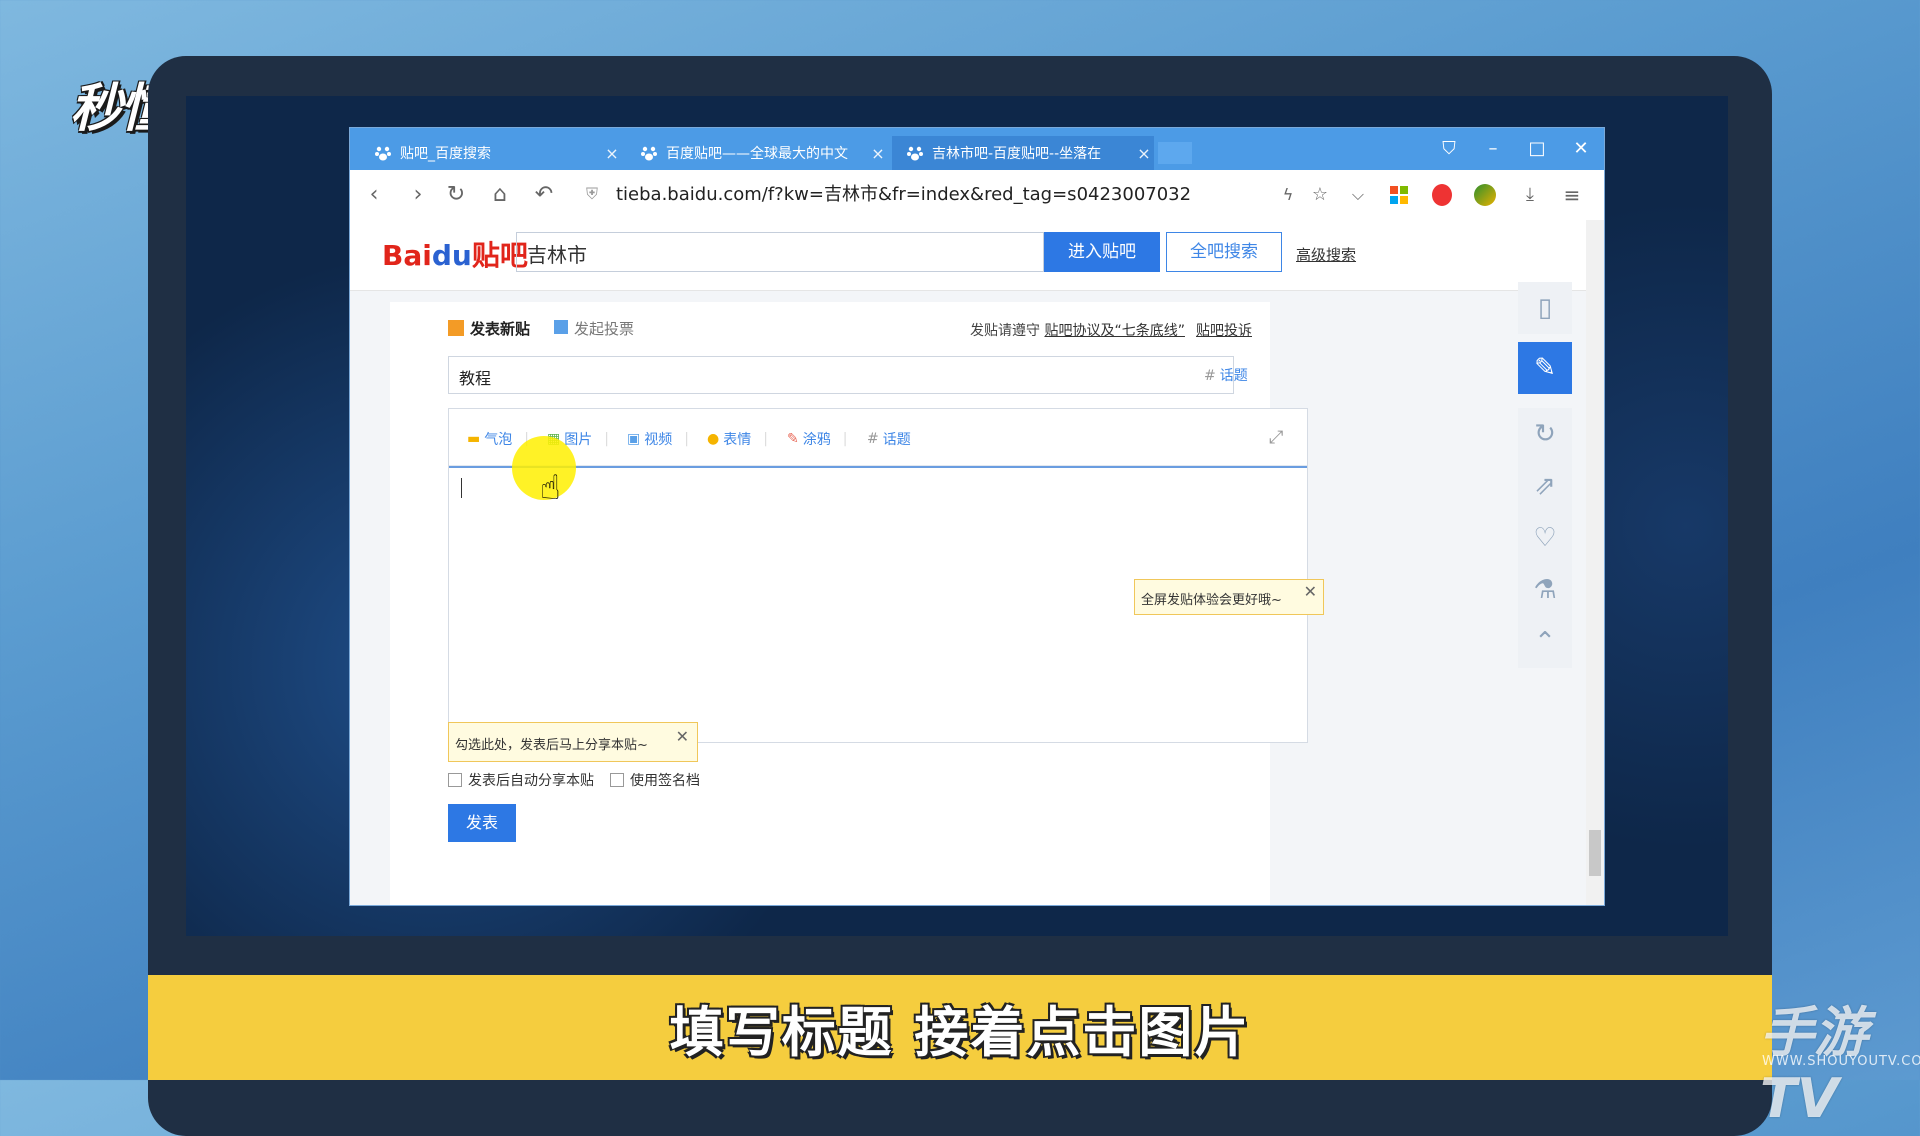 The image size is (1920, 1136). Describe the element at coordinates (374, 195) in the screenshot. I see `back-icon: ‹` at that location.